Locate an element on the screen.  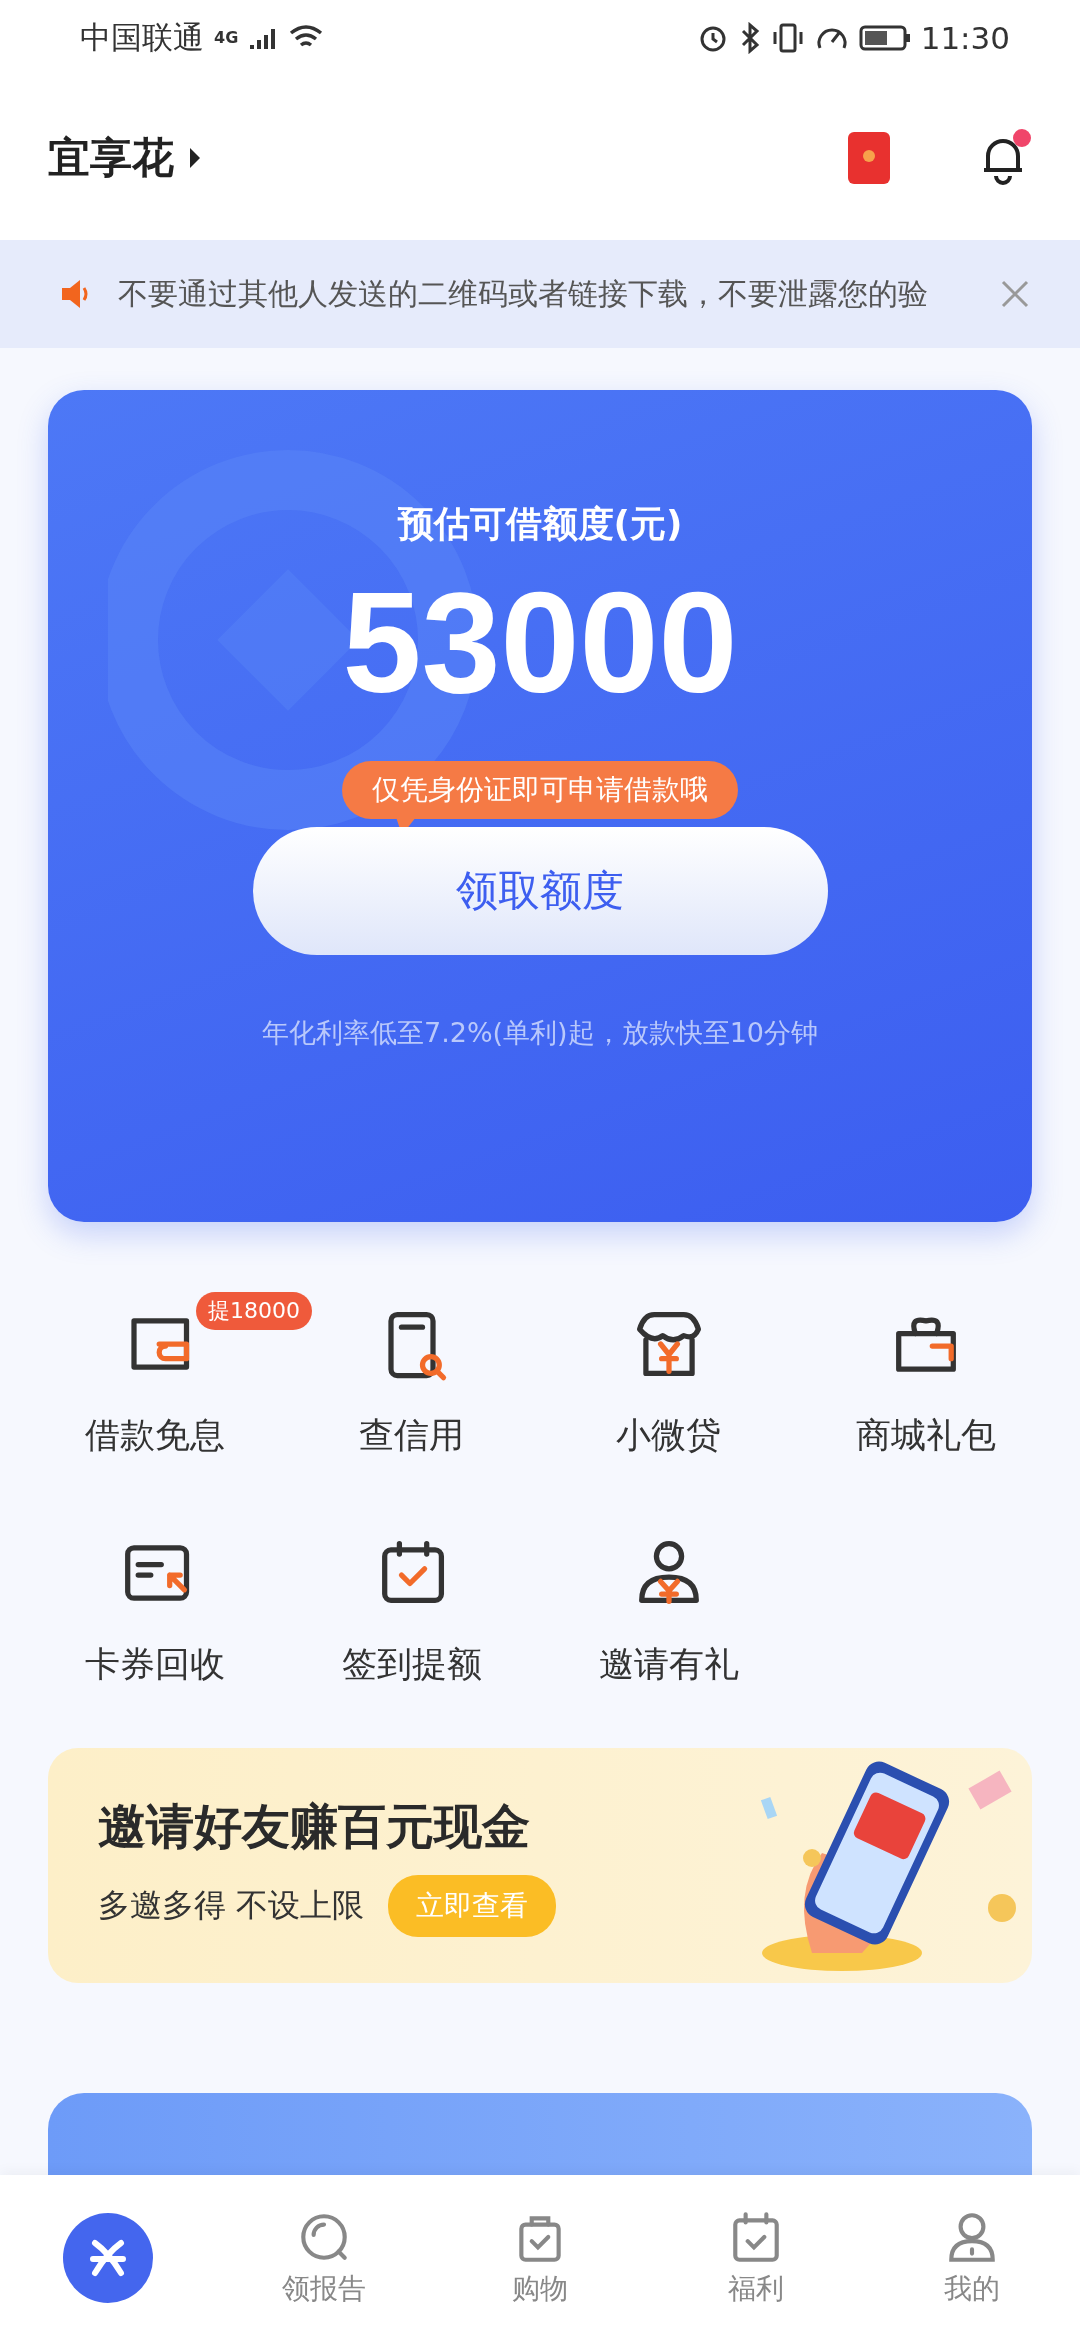
envelope-icon is located at coordinates (869, 157).